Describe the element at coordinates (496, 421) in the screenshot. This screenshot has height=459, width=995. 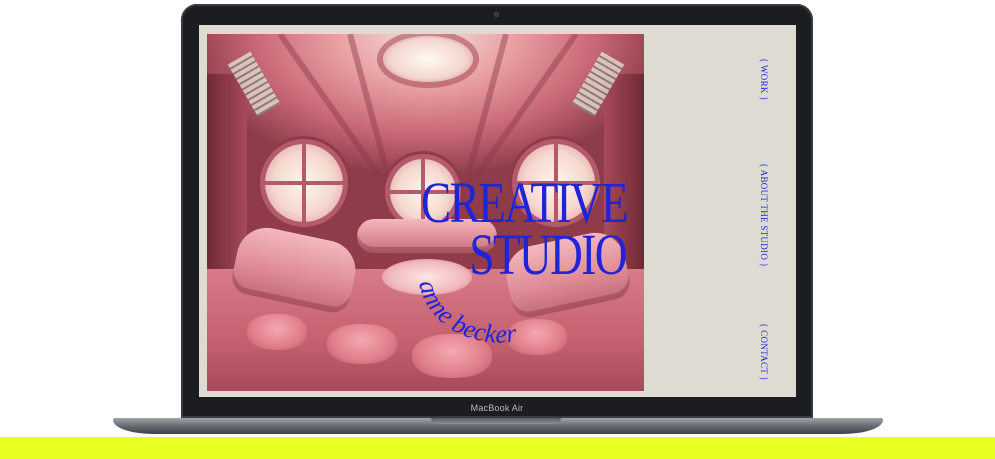
I see `laptop-notch` at that location.